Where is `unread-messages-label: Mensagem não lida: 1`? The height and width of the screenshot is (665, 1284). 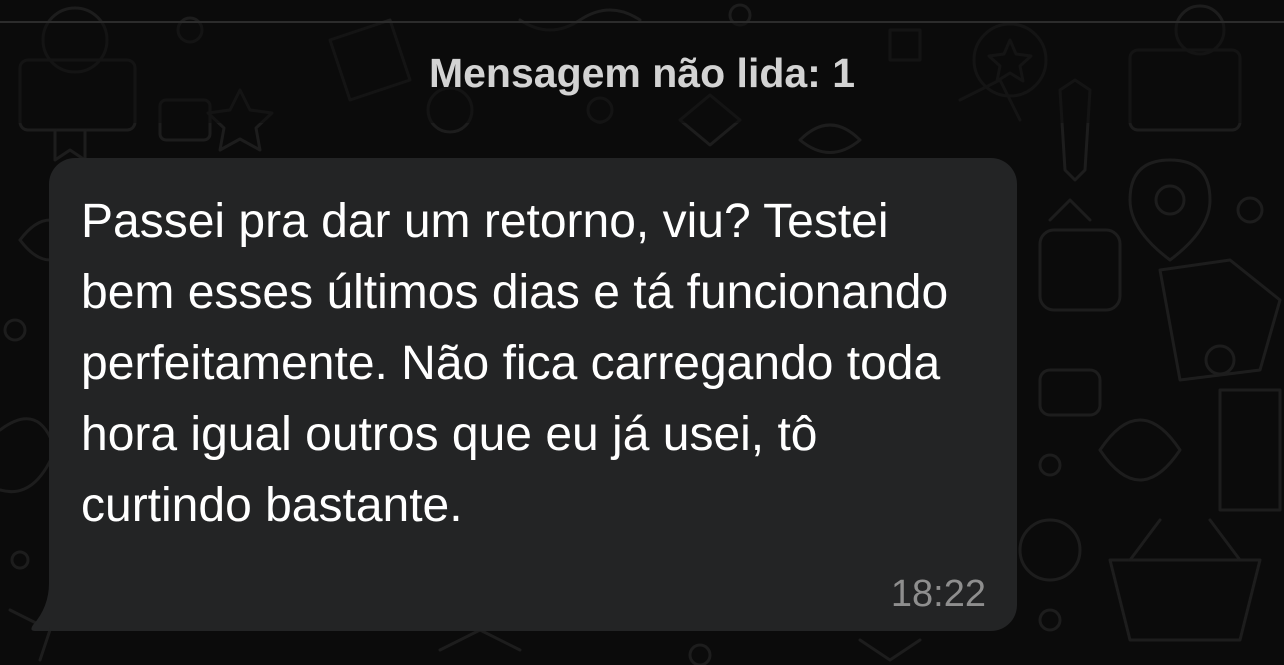 unread-messages-label: Mensagem não lida: 1 is located at coordinates (642, 73).